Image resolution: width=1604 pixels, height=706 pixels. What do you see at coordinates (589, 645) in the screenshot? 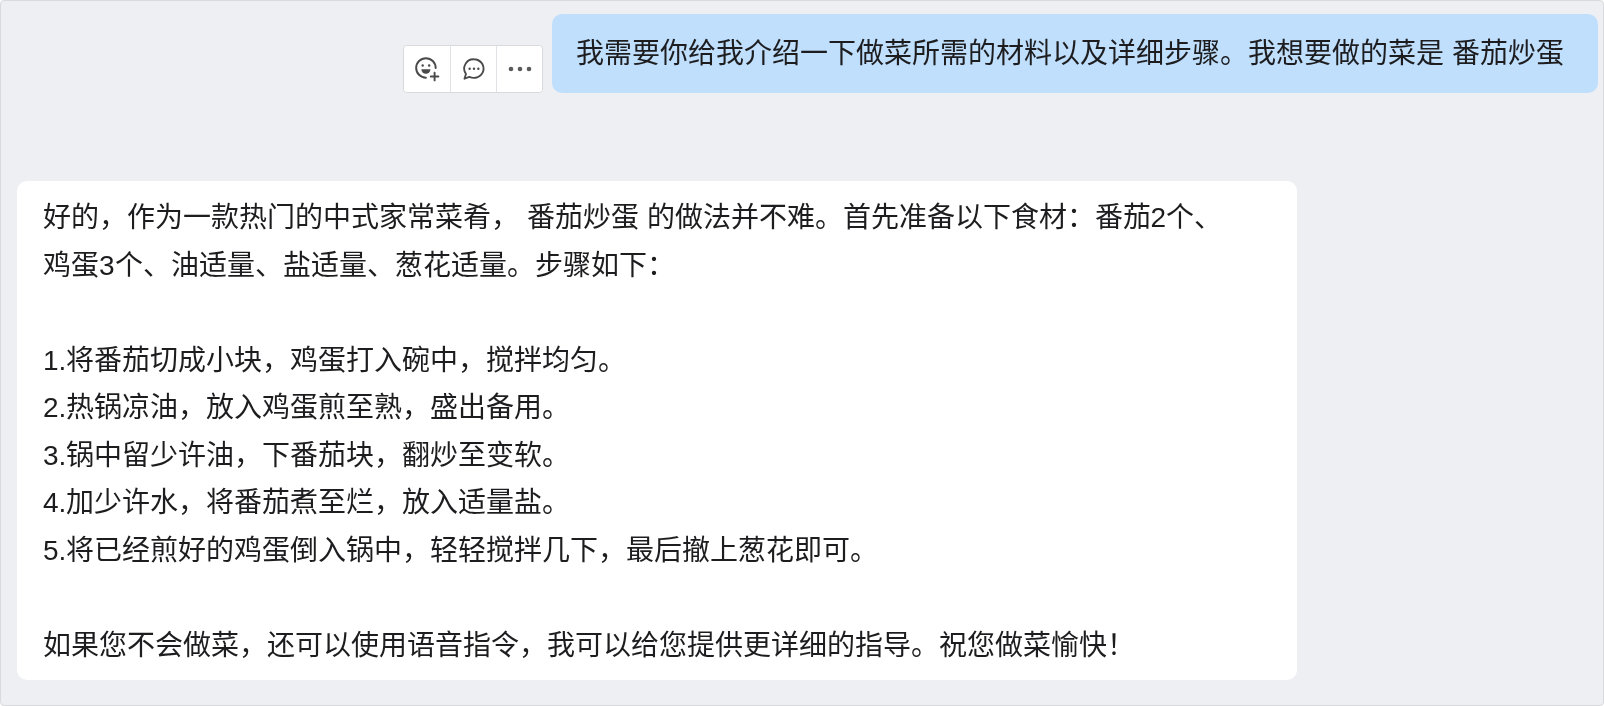
I see `reply-closing-text: 如果您不会做菜，还可以使用语音指令，我可以给您提供更详细的指导。祝您做菜愉快！` at bounding box center [589, 645].